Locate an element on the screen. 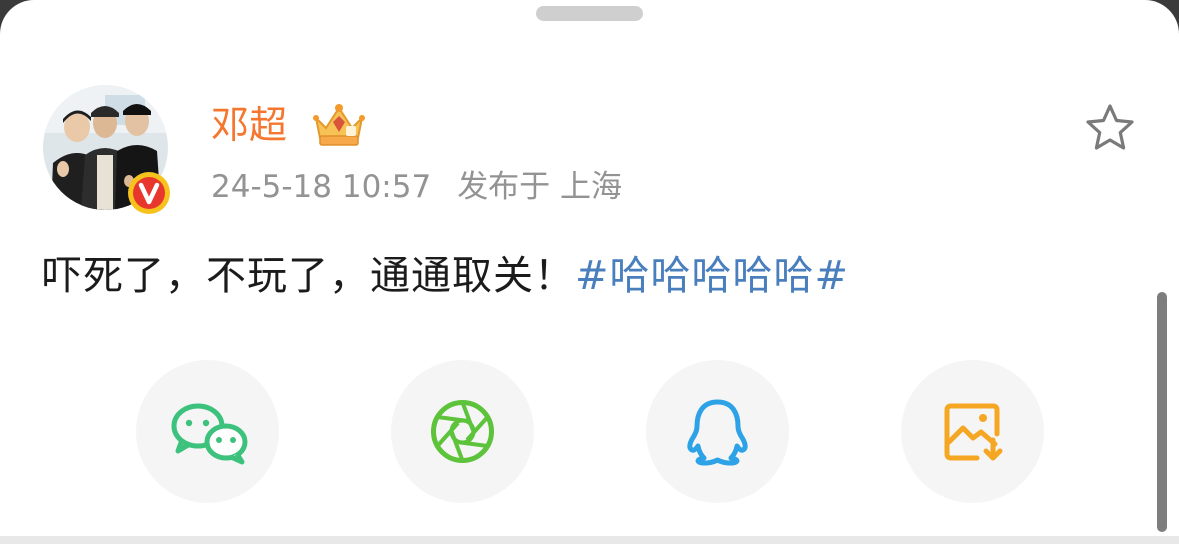 The image size is (1179, 560). hashtag-link: #哈哈哈哈哈# is located at coordinates (712, 276).